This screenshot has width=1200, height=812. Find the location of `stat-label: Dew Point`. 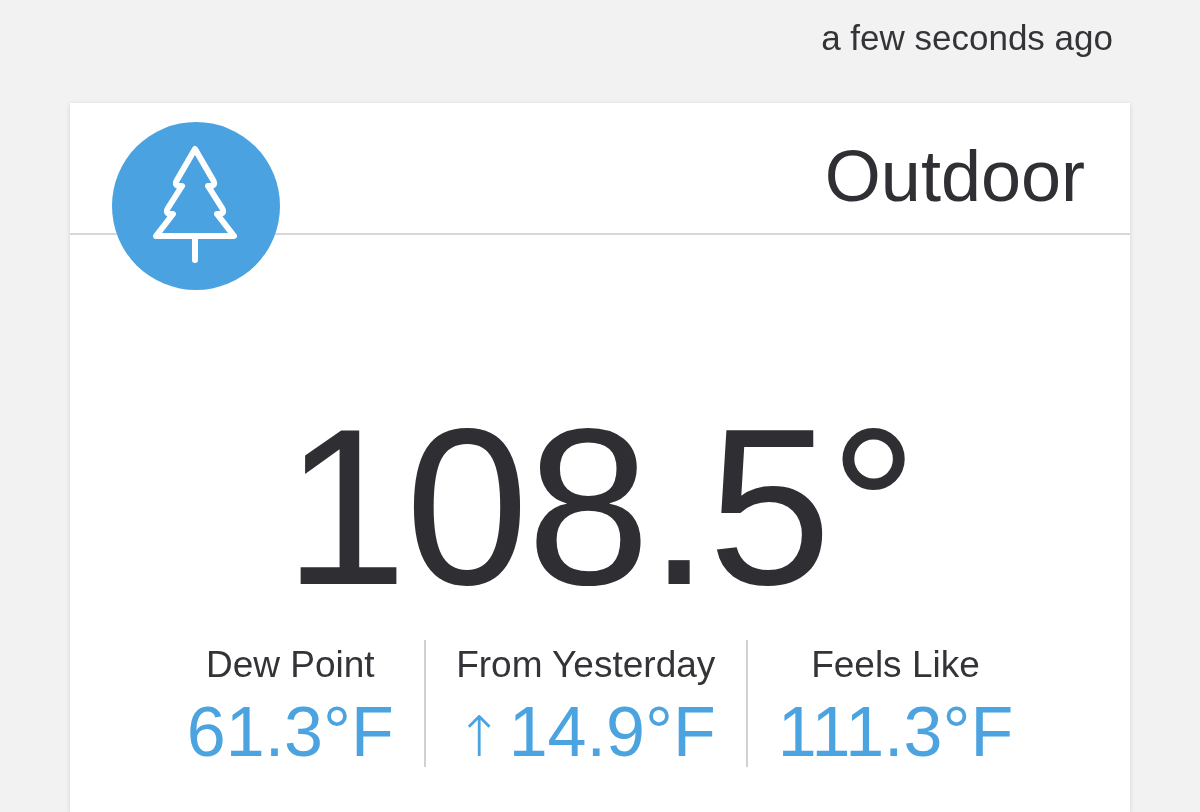

stat-label: Dew Point is located at coordinates (290, 665).